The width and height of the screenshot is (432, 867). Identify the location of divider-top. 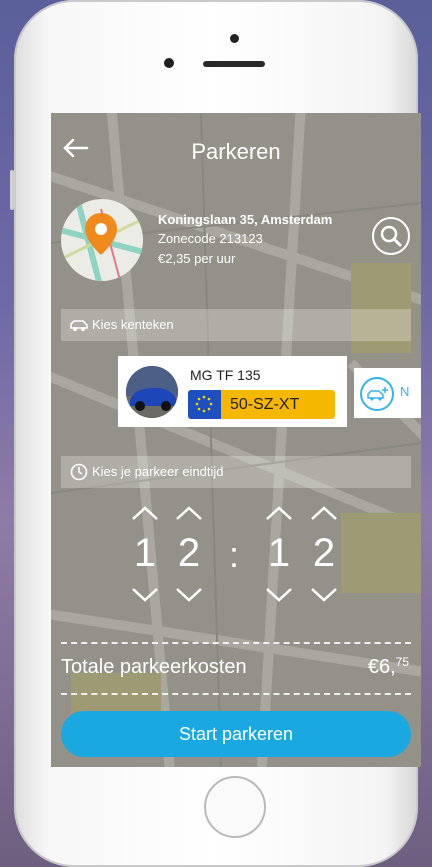
(236, 643).